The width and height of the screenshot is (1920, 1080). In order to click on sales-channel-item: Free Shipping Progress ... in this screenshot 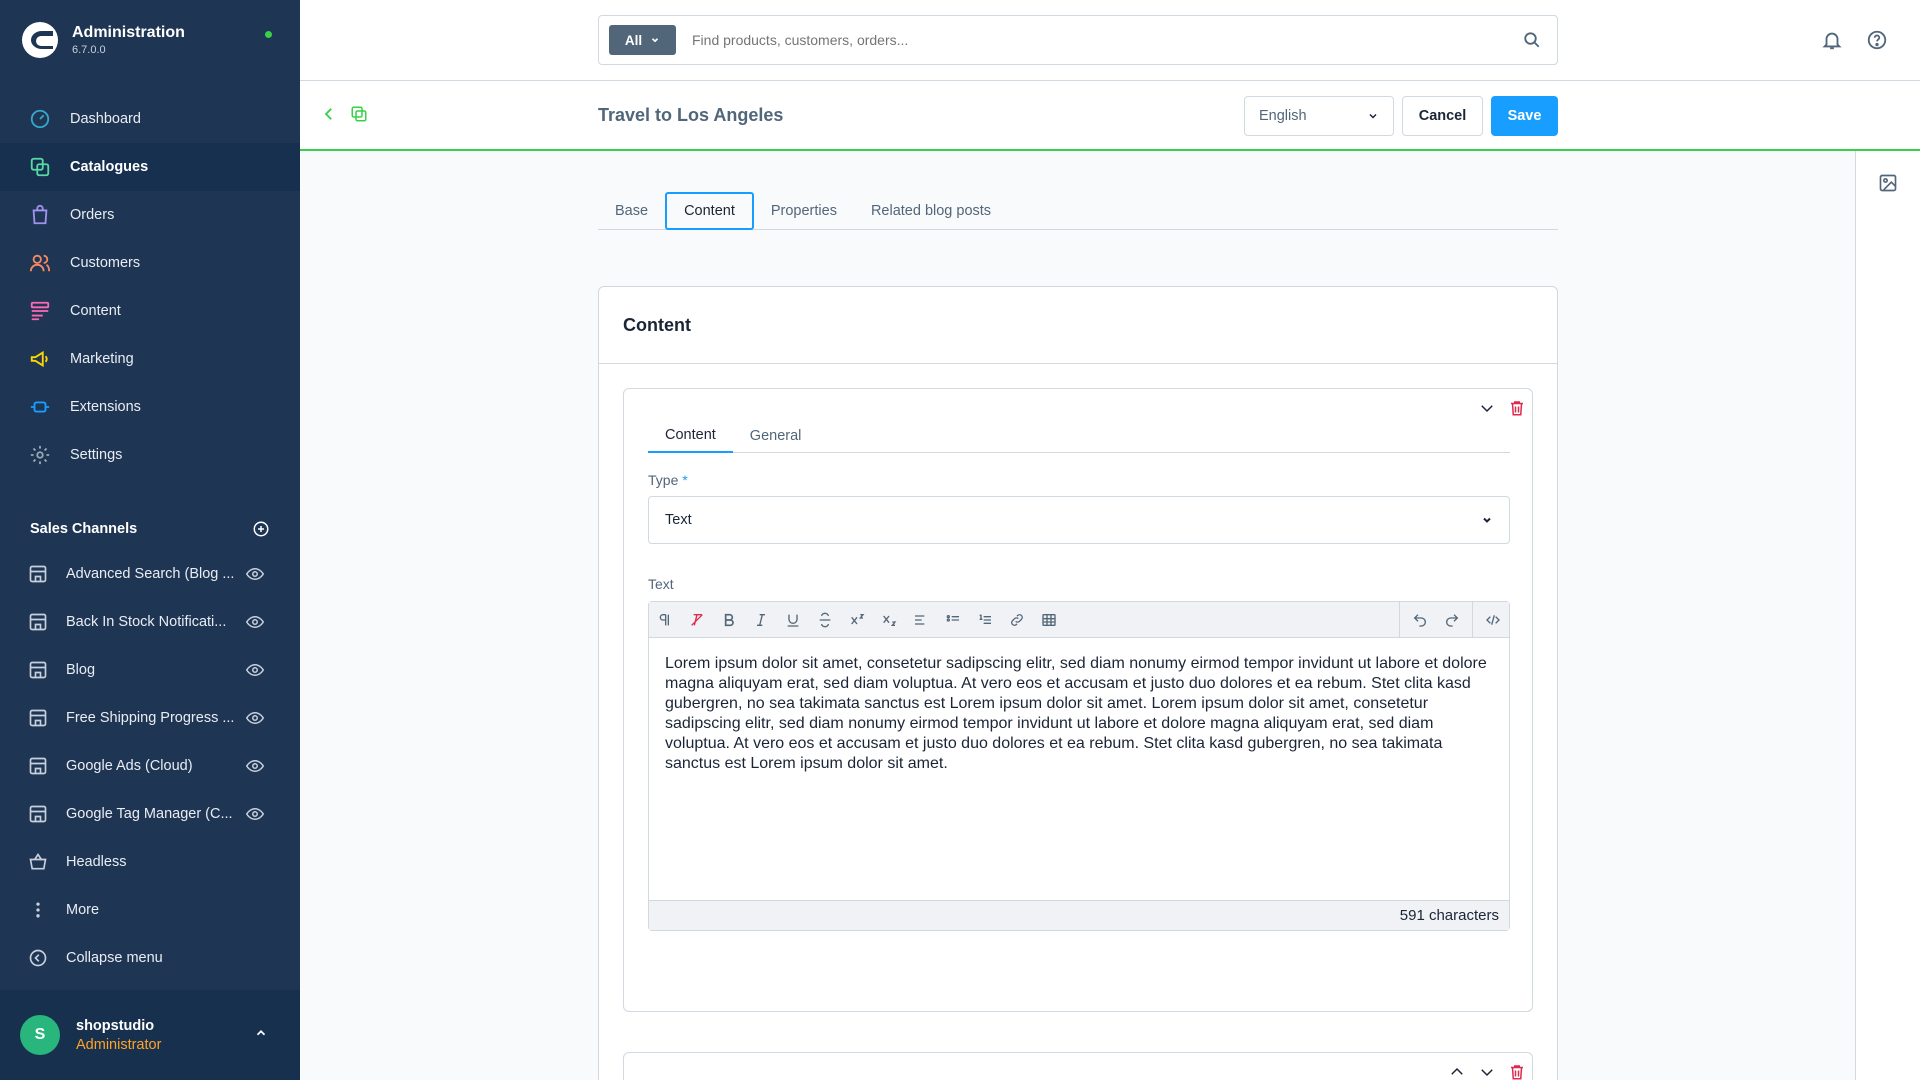, I will do `click(150, 718)`.